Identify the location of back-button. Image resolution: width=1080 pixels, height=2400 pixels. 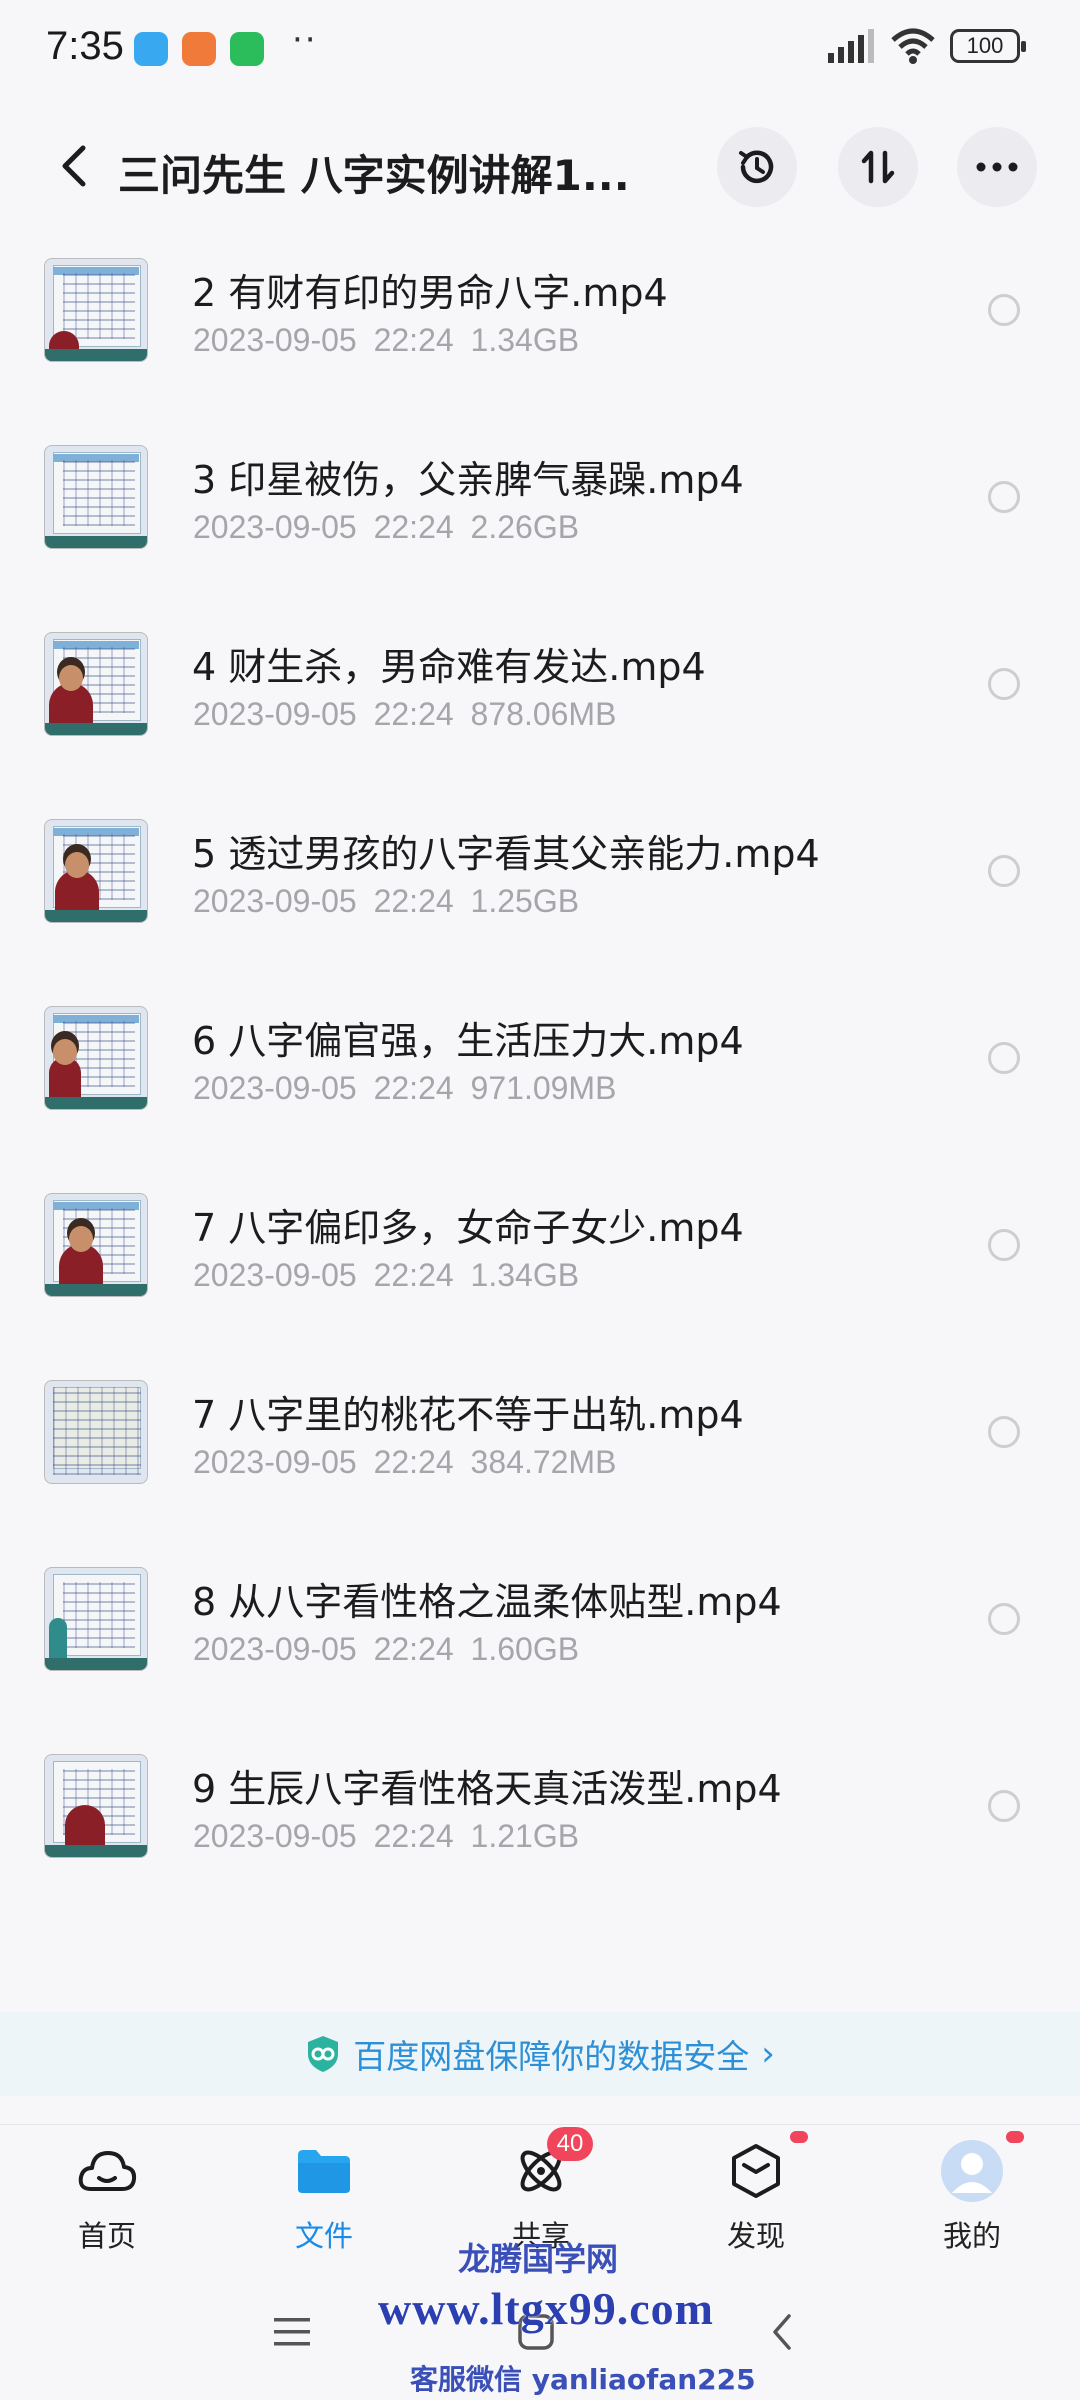
(74, 166).